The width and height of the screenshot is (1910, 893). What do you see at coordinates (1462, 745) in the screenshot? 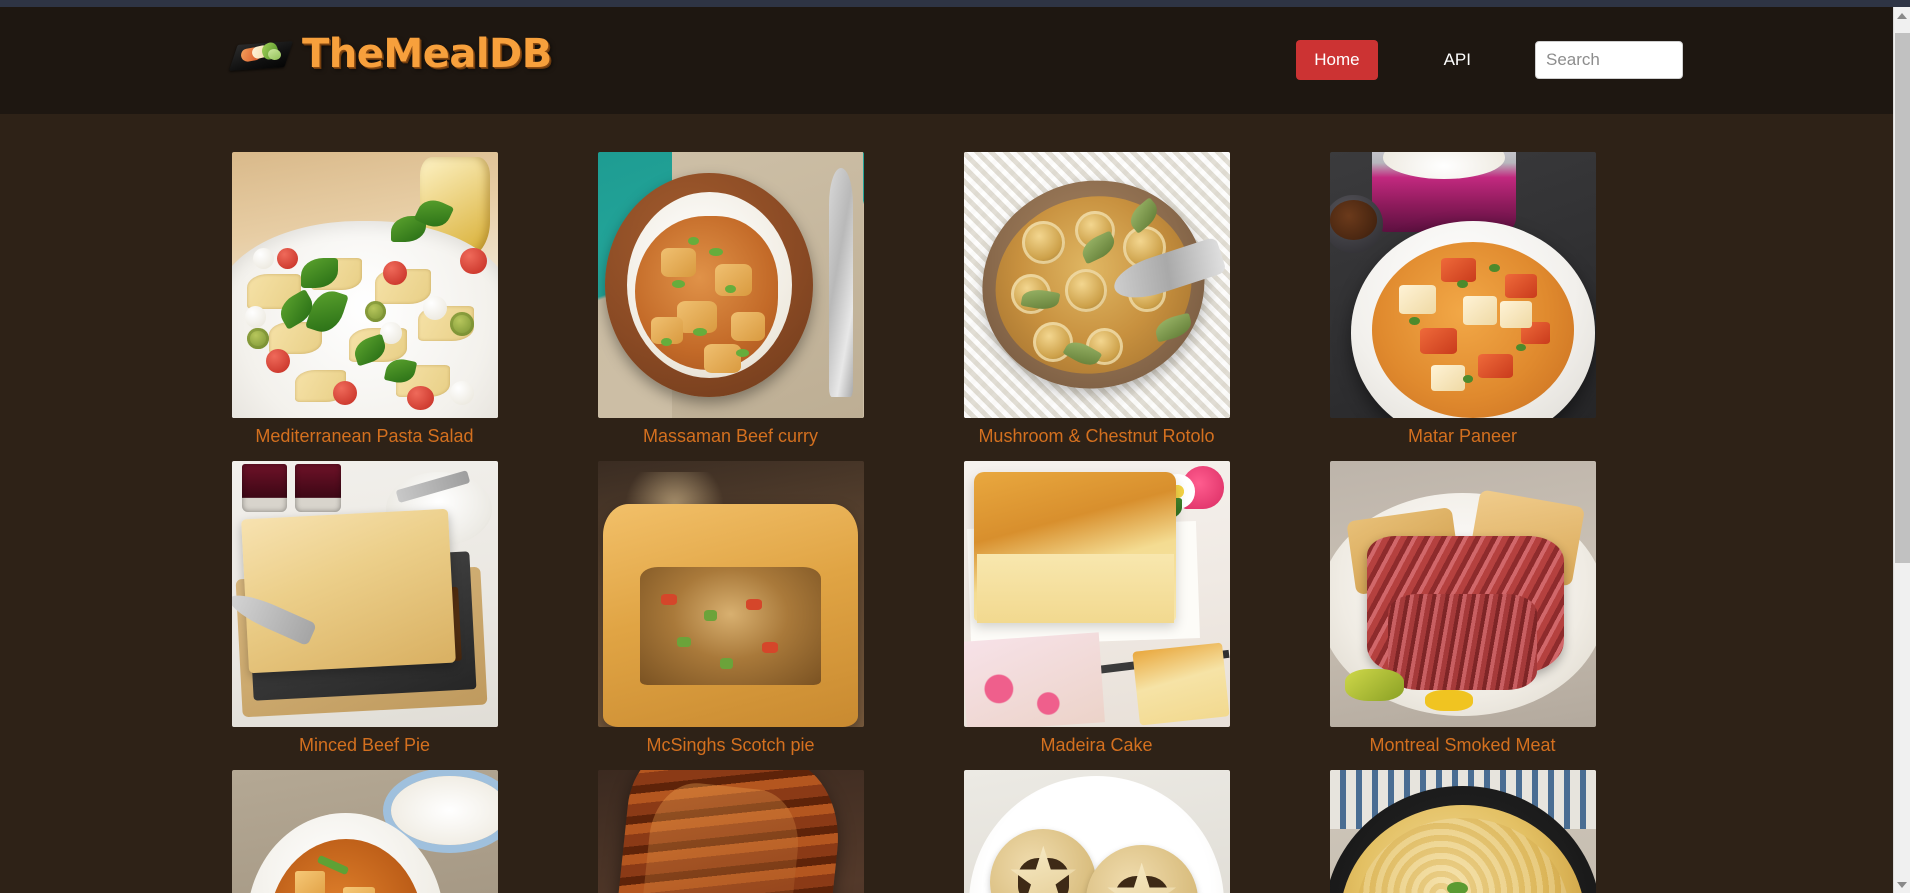
I see `meal-title: Montreal Smoked Meat` at bounding box center [1462, 745].